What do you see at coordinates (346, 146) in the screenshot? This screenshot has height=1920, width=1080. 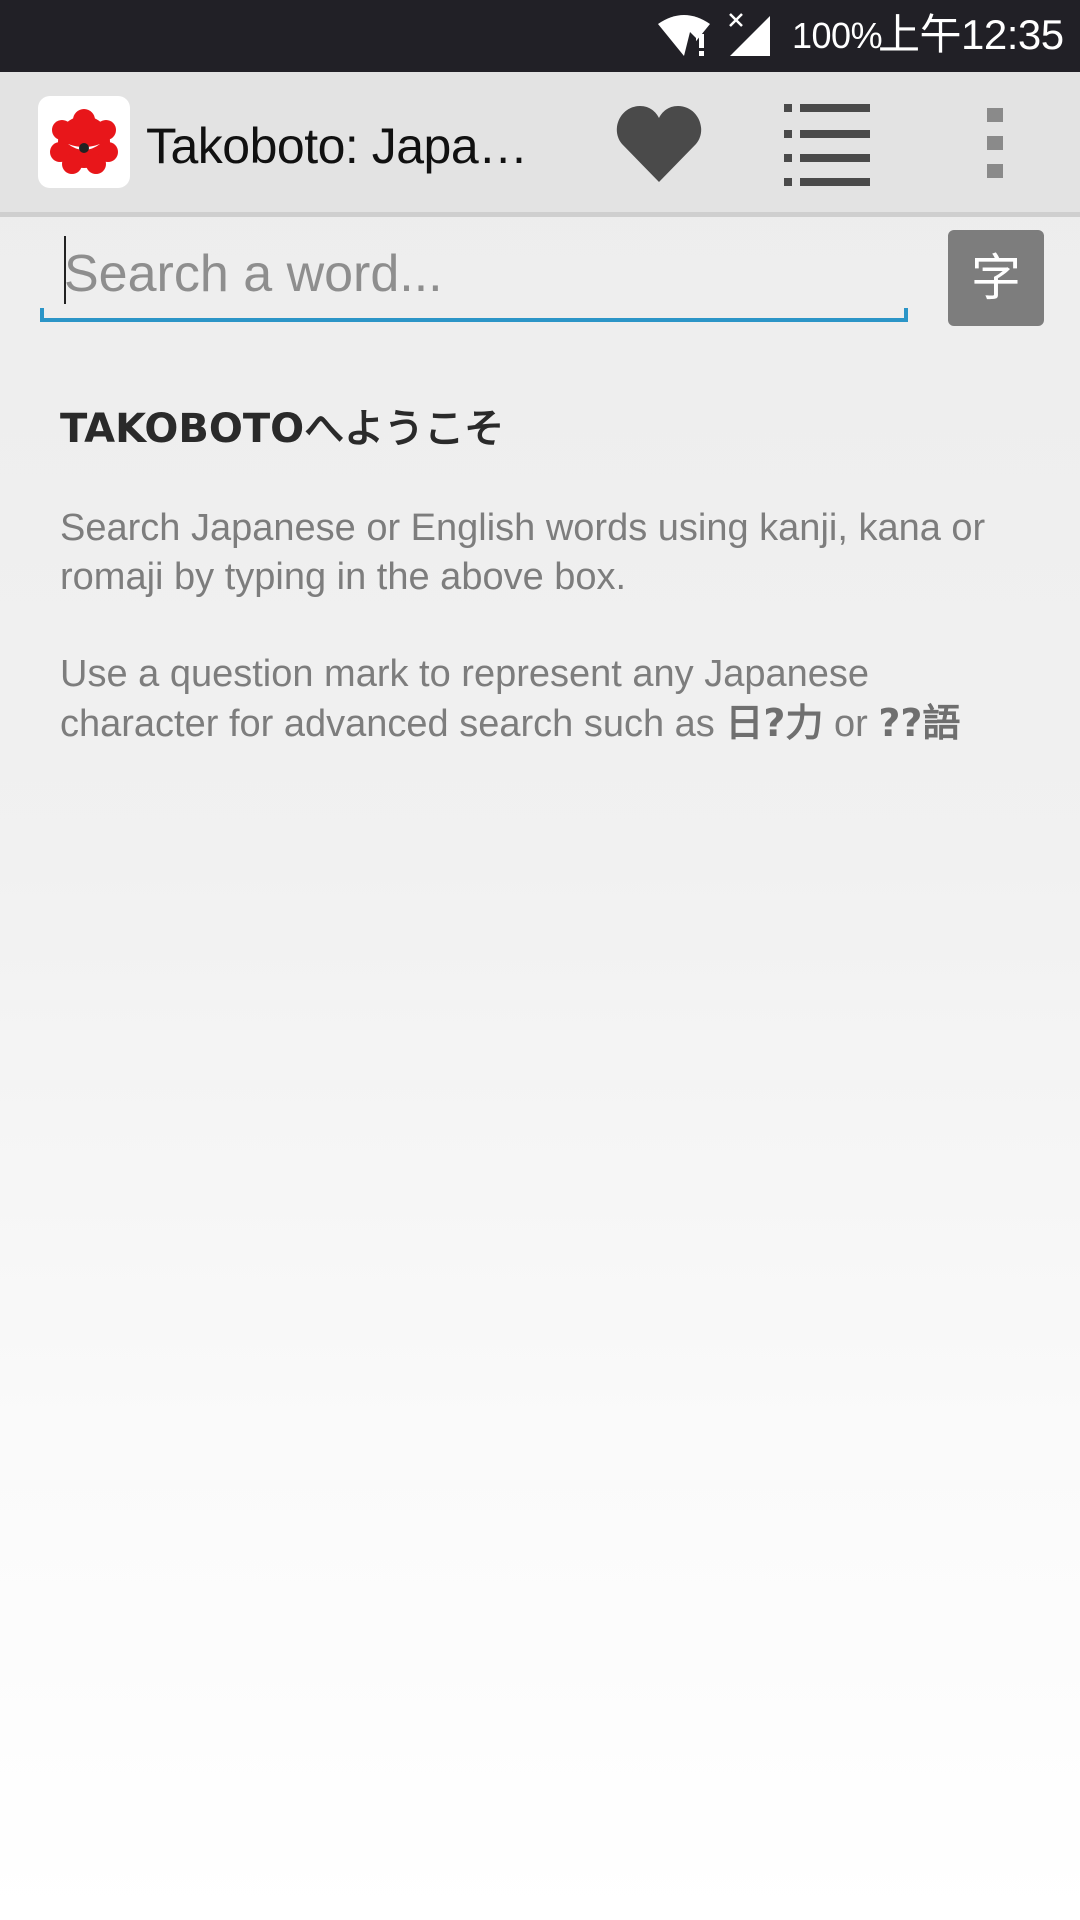 I see `app-title: Takoboto: Japanese Dictionary` at bounding box center [346, 146].